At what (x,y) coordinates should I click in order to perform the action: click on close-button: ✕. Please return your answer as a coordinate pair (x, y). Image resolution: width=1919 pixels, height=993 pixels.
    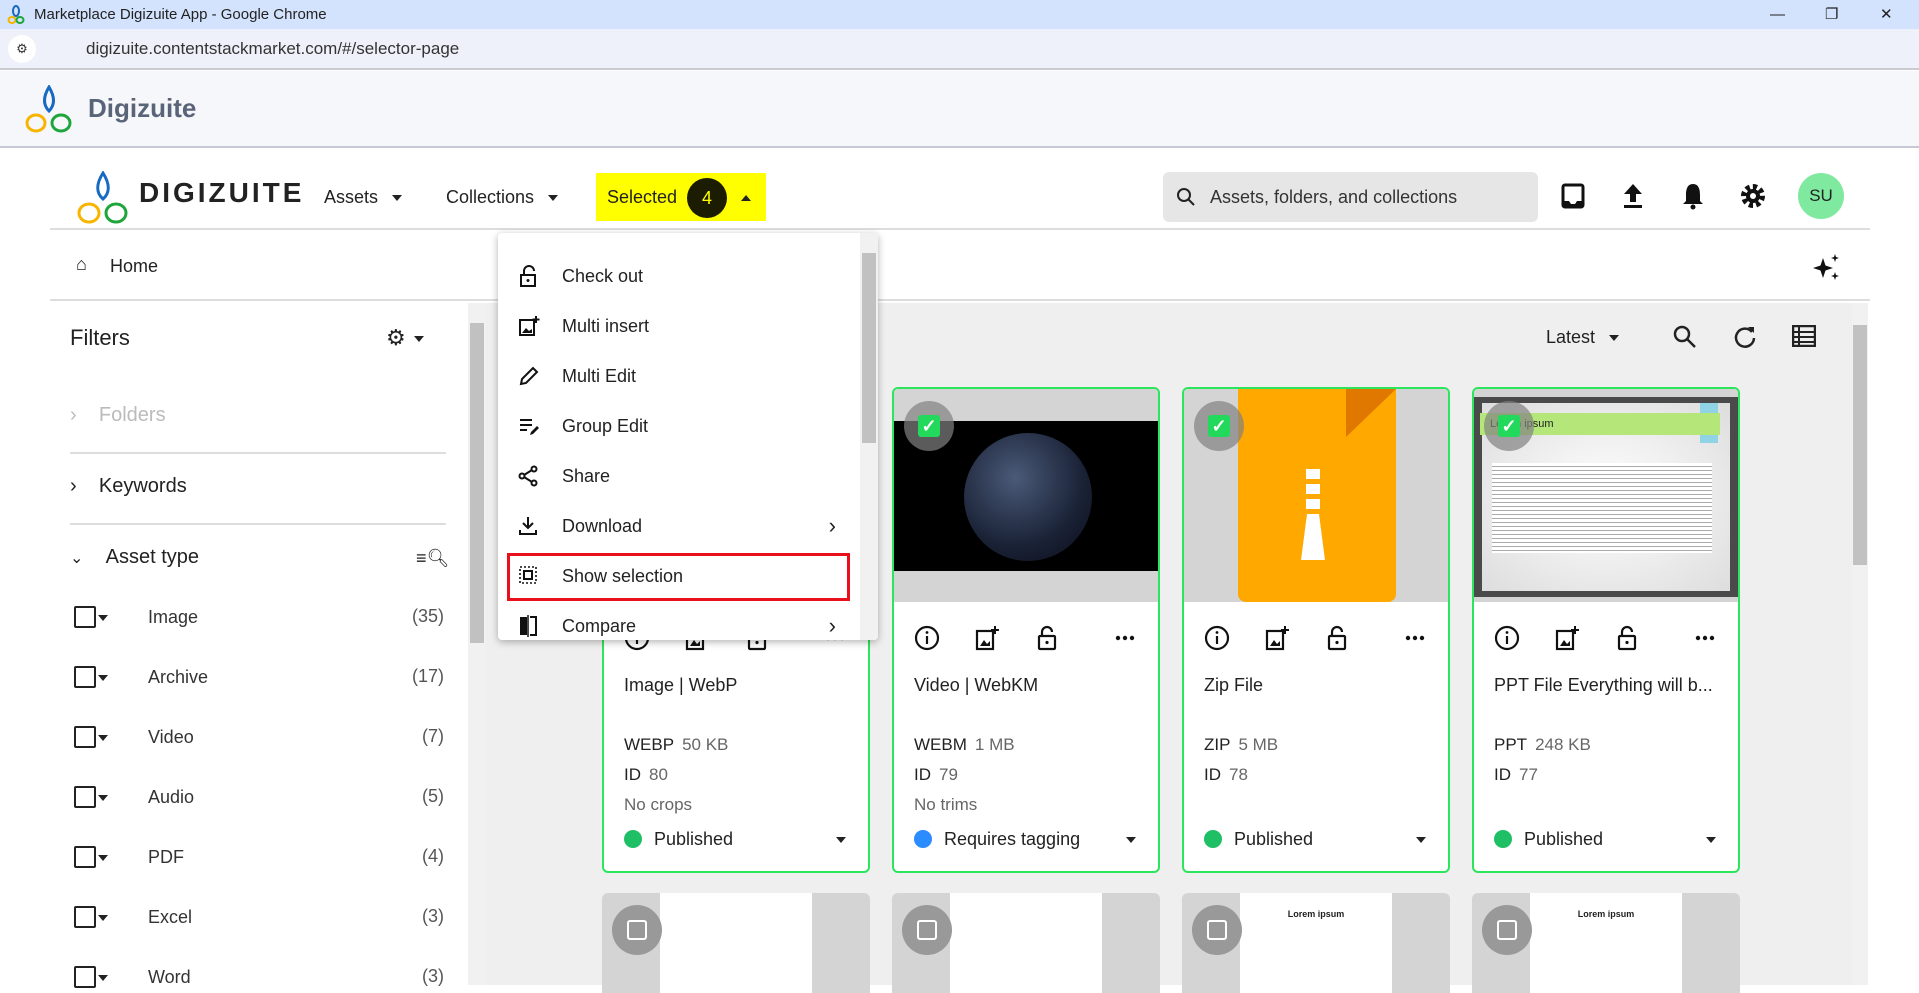
    Looking at the image, I should click on (1886, 14).